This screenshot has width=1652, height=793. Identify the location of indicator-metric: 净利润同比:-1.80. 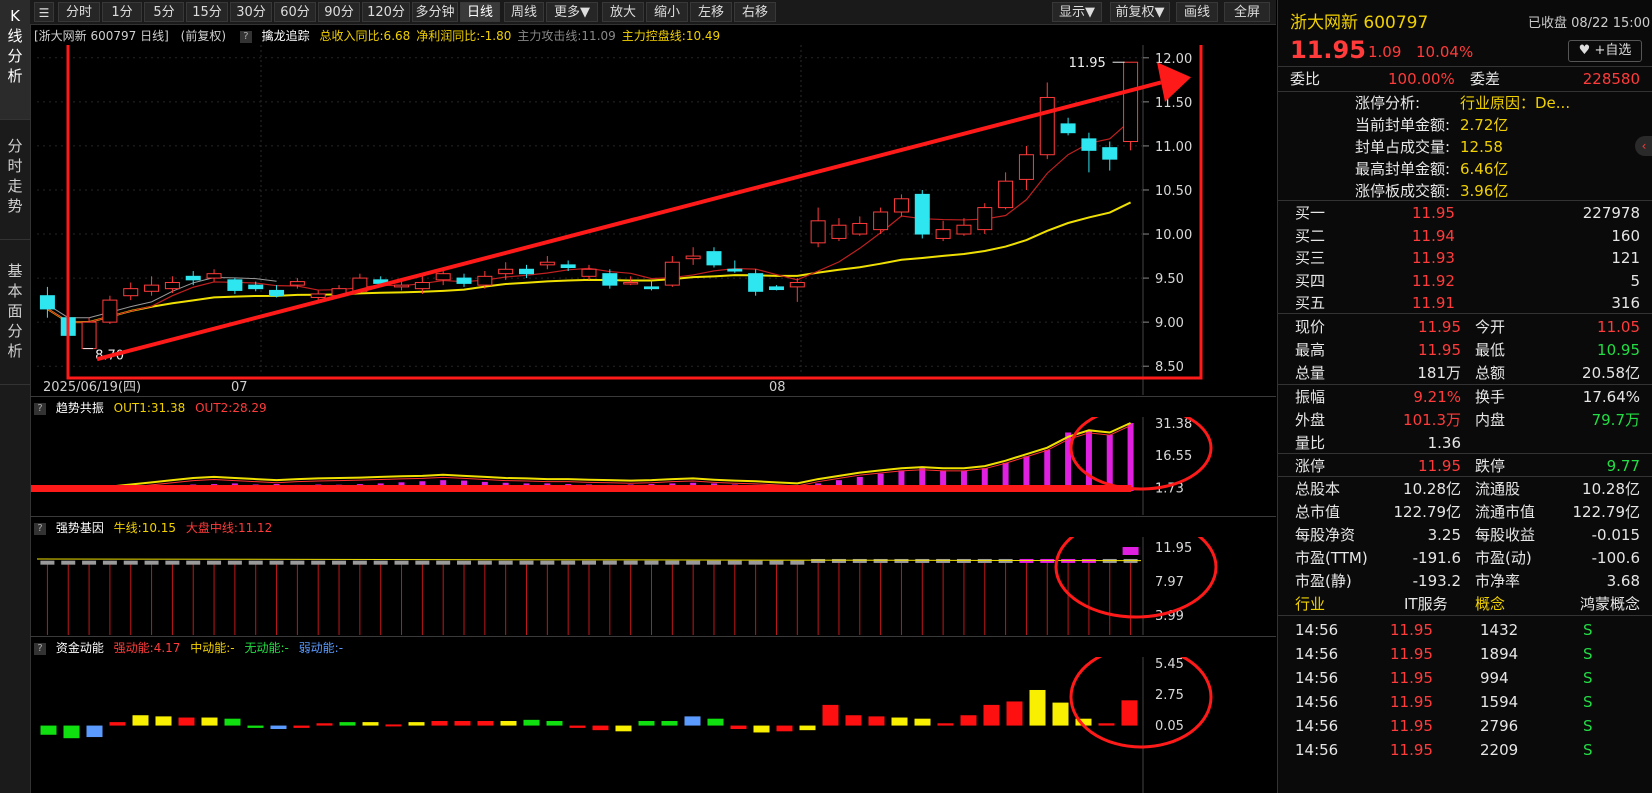
(464, 36).